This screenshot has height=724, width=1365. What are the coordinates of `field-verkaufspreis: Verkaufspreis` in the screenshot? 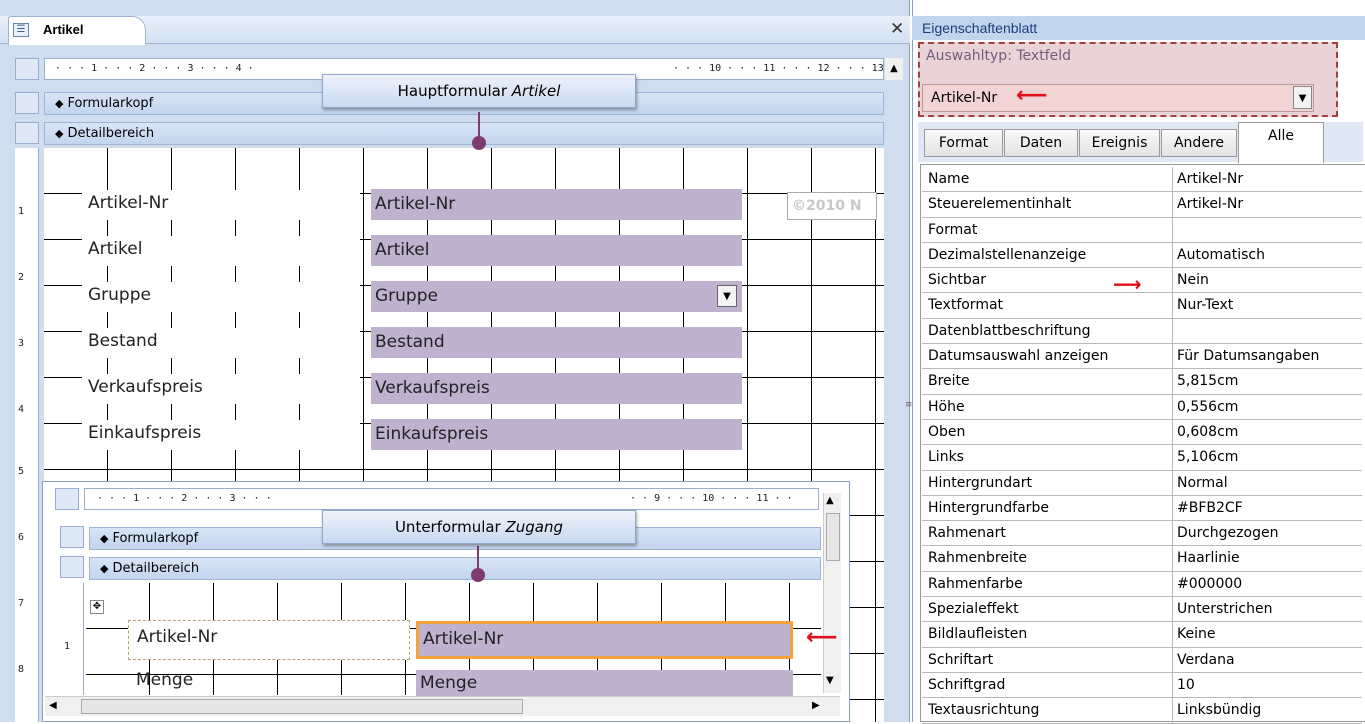 It's located at (556, 388).